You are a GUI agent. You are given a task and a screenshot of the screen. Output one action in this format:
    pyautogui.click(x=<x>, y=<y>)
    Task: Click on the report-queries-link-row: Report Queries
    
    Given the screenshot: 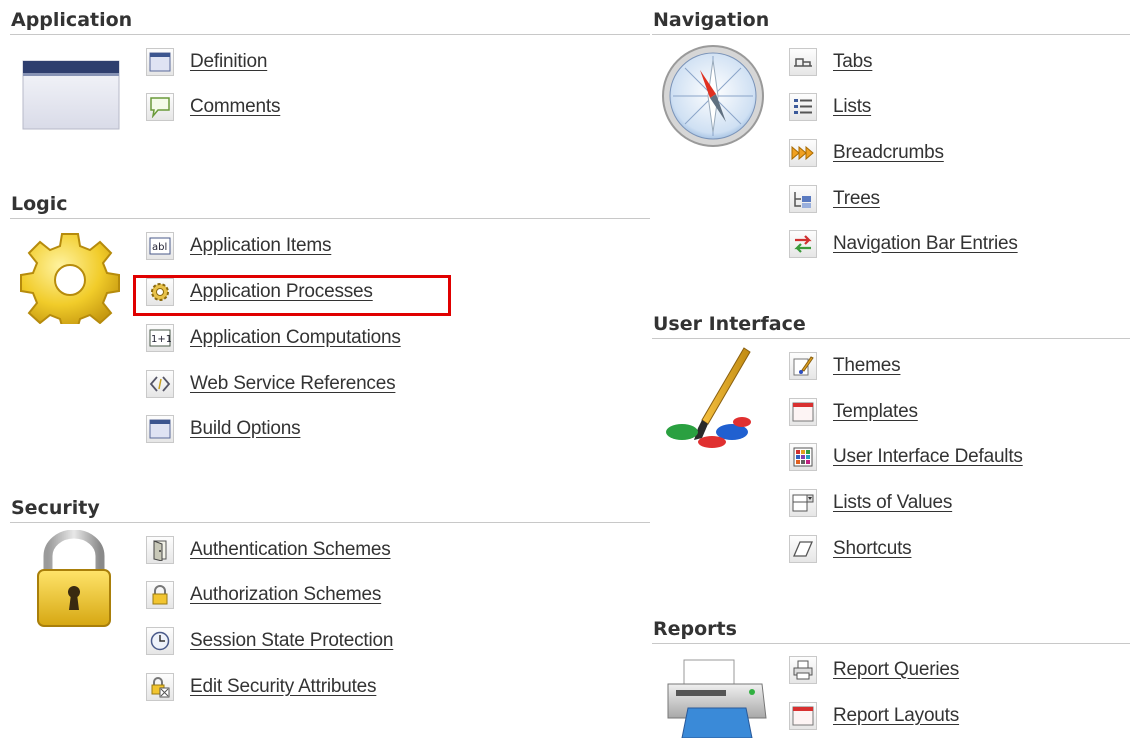 What is the action you would take?
    pyautogui.click(x=874, y=670)
    